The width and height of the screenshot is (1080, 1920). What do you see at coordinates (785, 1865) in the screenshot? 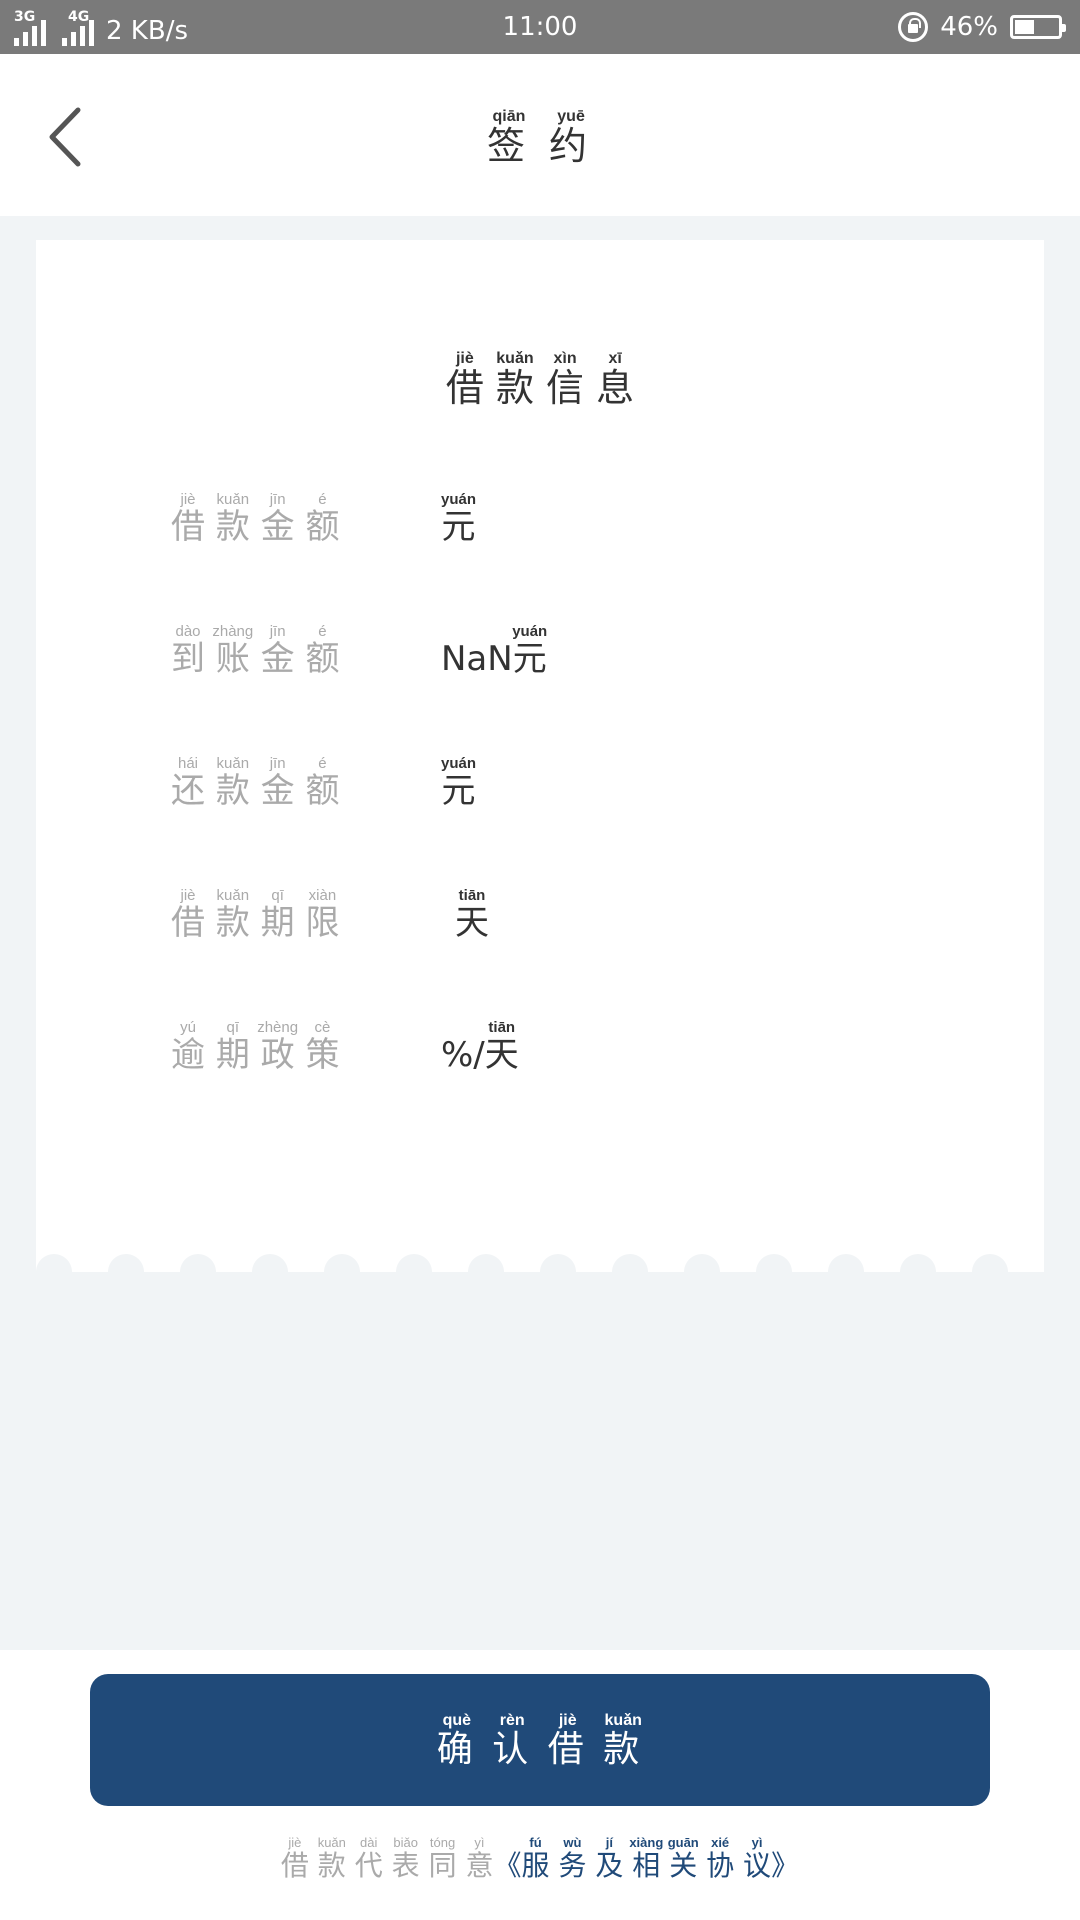
I see `close-quote: 》` at bounding box center [785, 1865].